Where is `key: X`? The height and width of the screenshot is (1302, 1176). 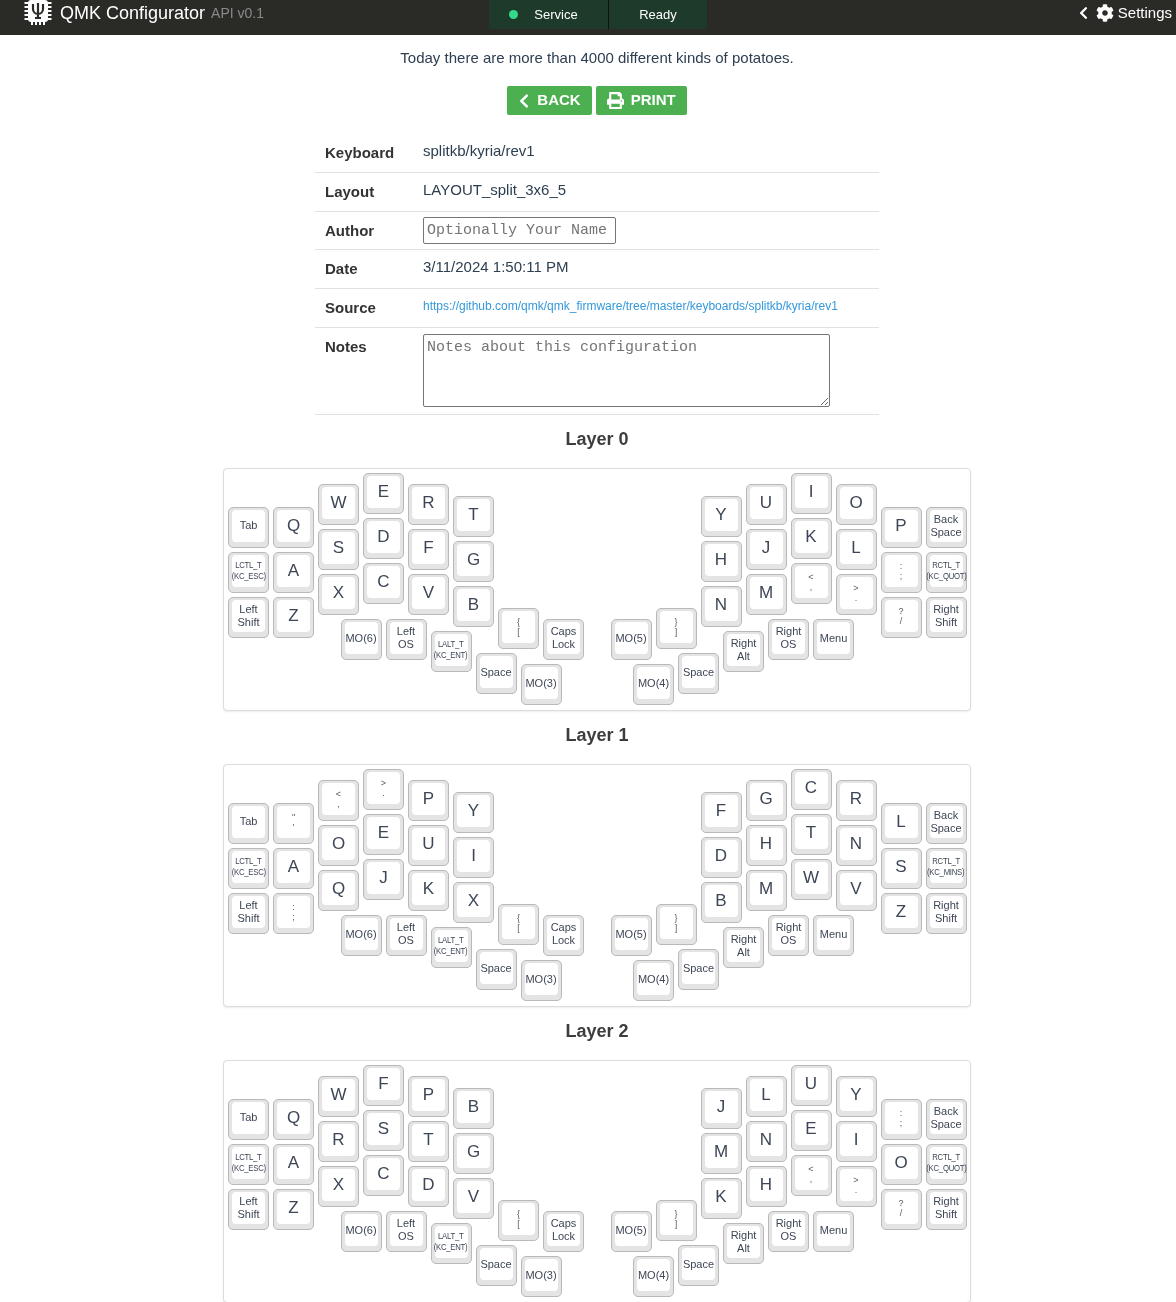 key: X is located at coordinates (338, 595).